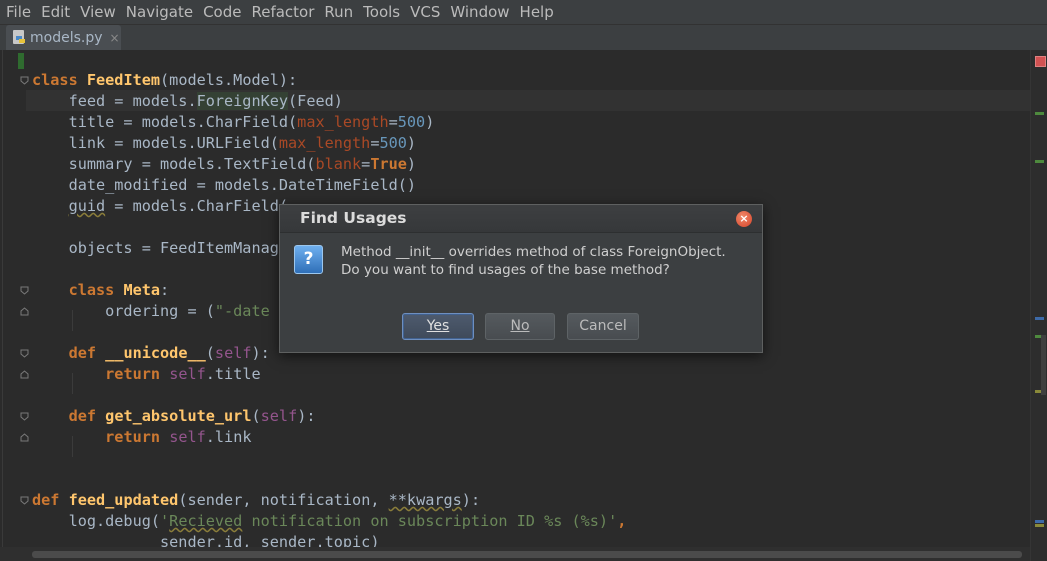 Image resolution: width=1047 pixels, height=561 pixels. I want to click on tab-label: models.py, so click(66, 37).